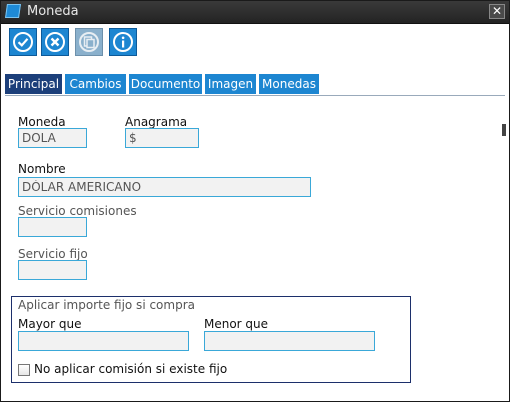  I want to click on window-title: Moneda, so click(53, 11).